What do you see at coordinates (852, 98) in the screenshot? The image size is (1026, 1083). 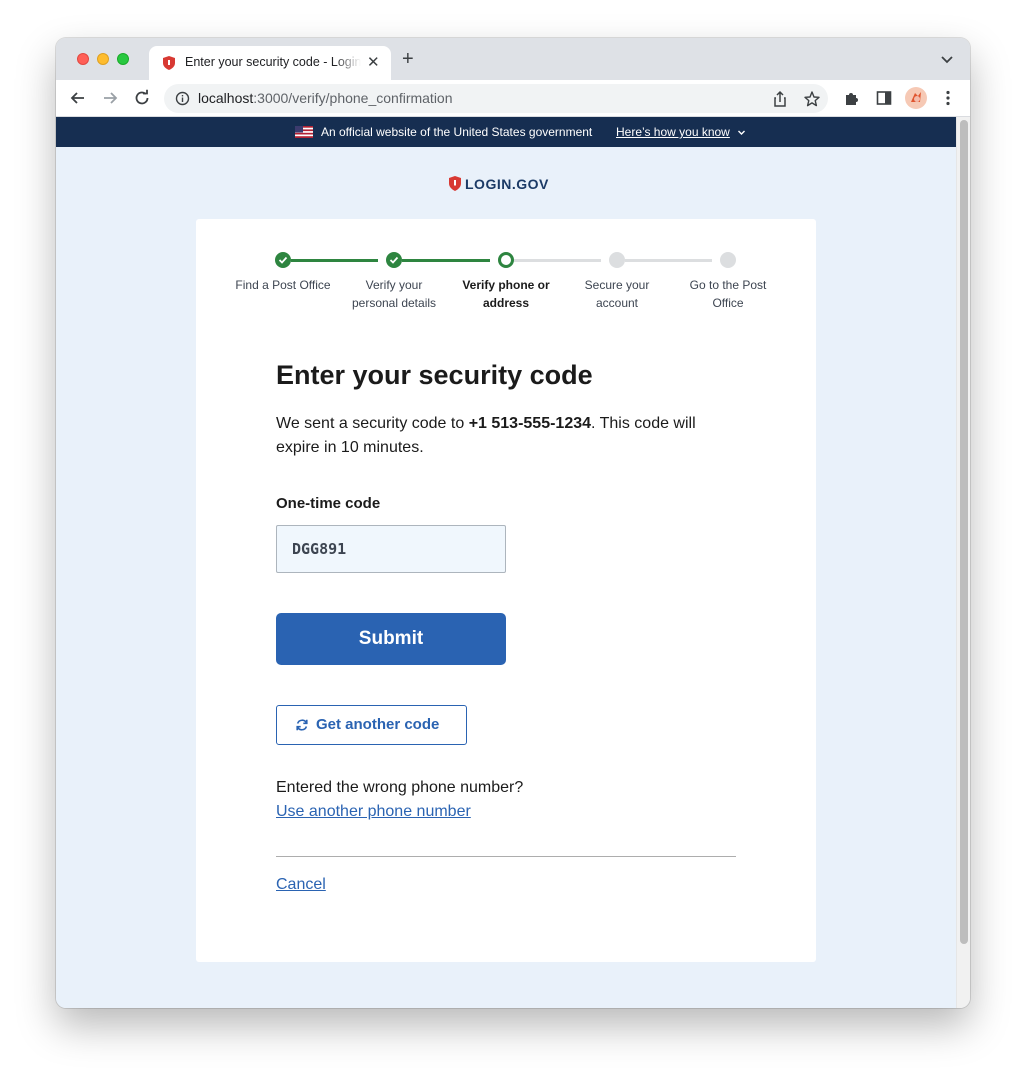 I see `extensions-puzzle-icon` at bounding box center [852, 98].